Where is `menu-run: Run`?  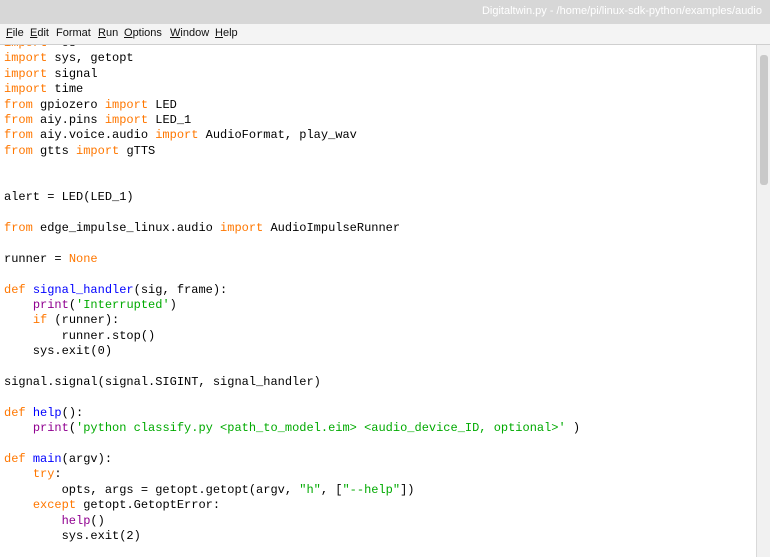
menu-run: Run is located at coordinates (108, 33).